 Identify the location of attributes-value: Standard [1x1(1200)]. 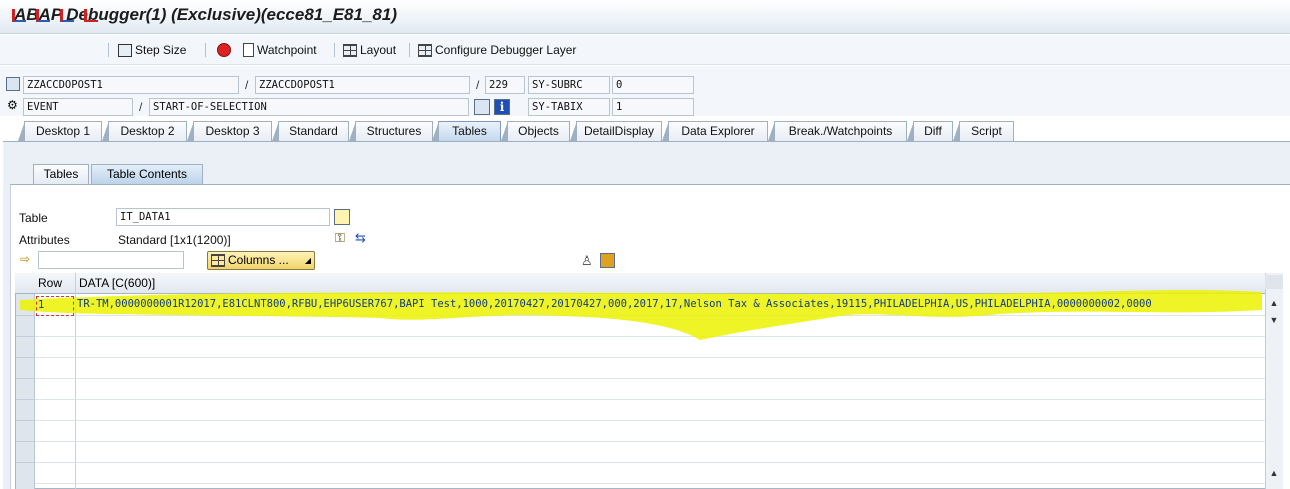
(174, 240).